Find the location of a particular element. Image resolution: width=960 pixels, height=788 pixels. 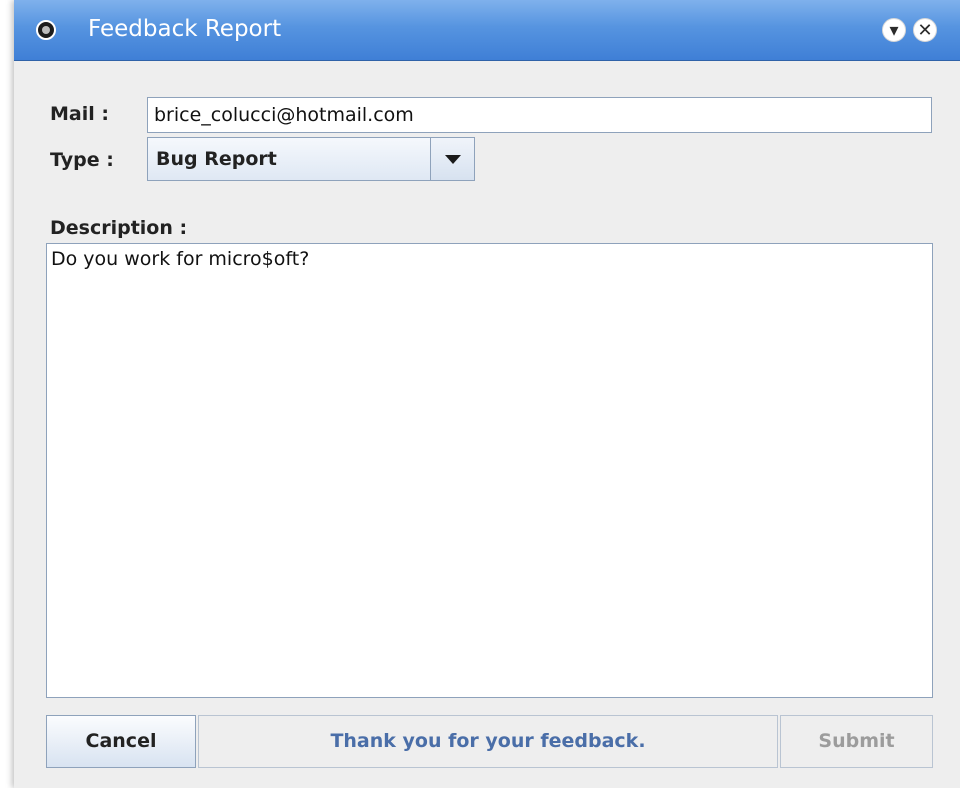

close-icon: ✕ is located at coordinates (925, 30).